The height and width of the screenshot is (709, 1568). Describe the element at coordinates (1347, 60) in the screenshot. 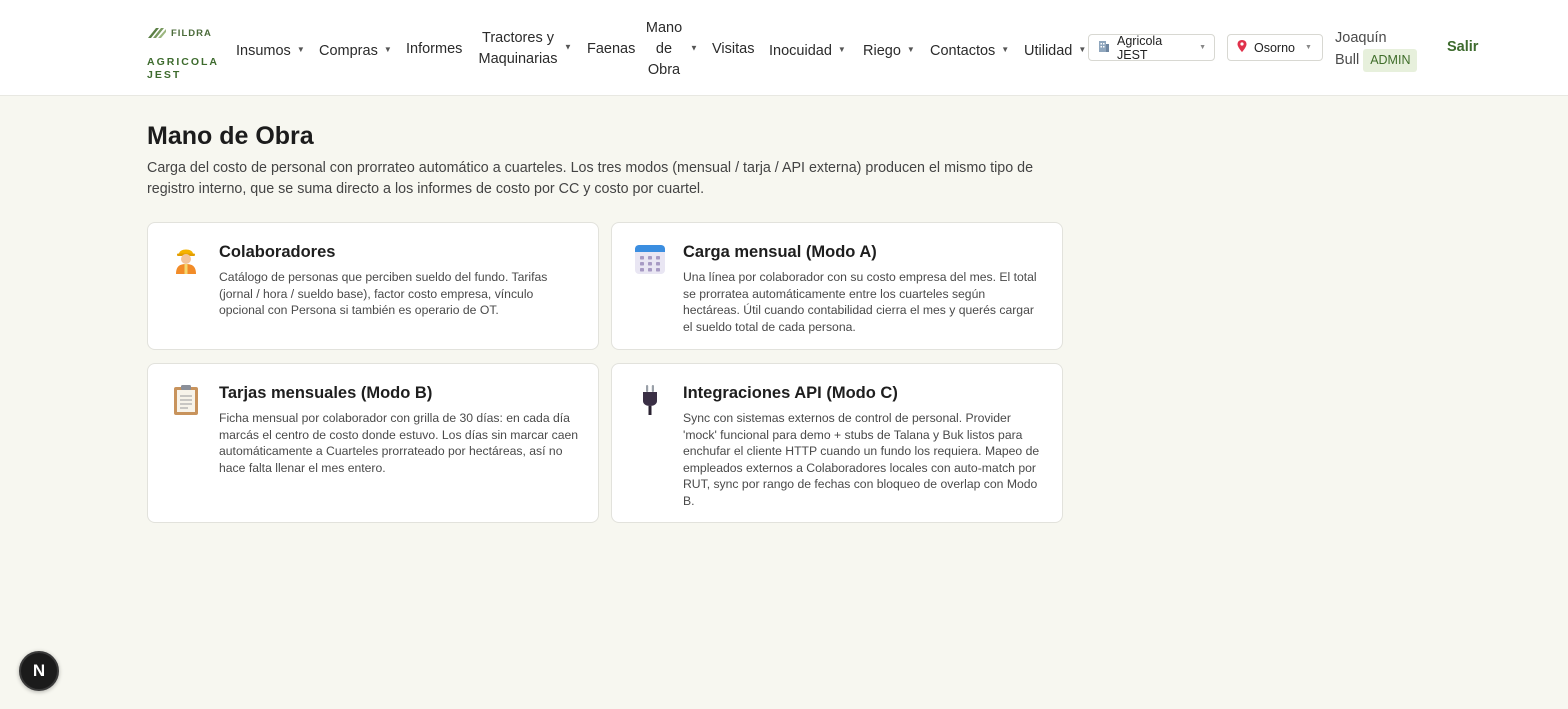

I see `user-last-name: Bull` at that location.